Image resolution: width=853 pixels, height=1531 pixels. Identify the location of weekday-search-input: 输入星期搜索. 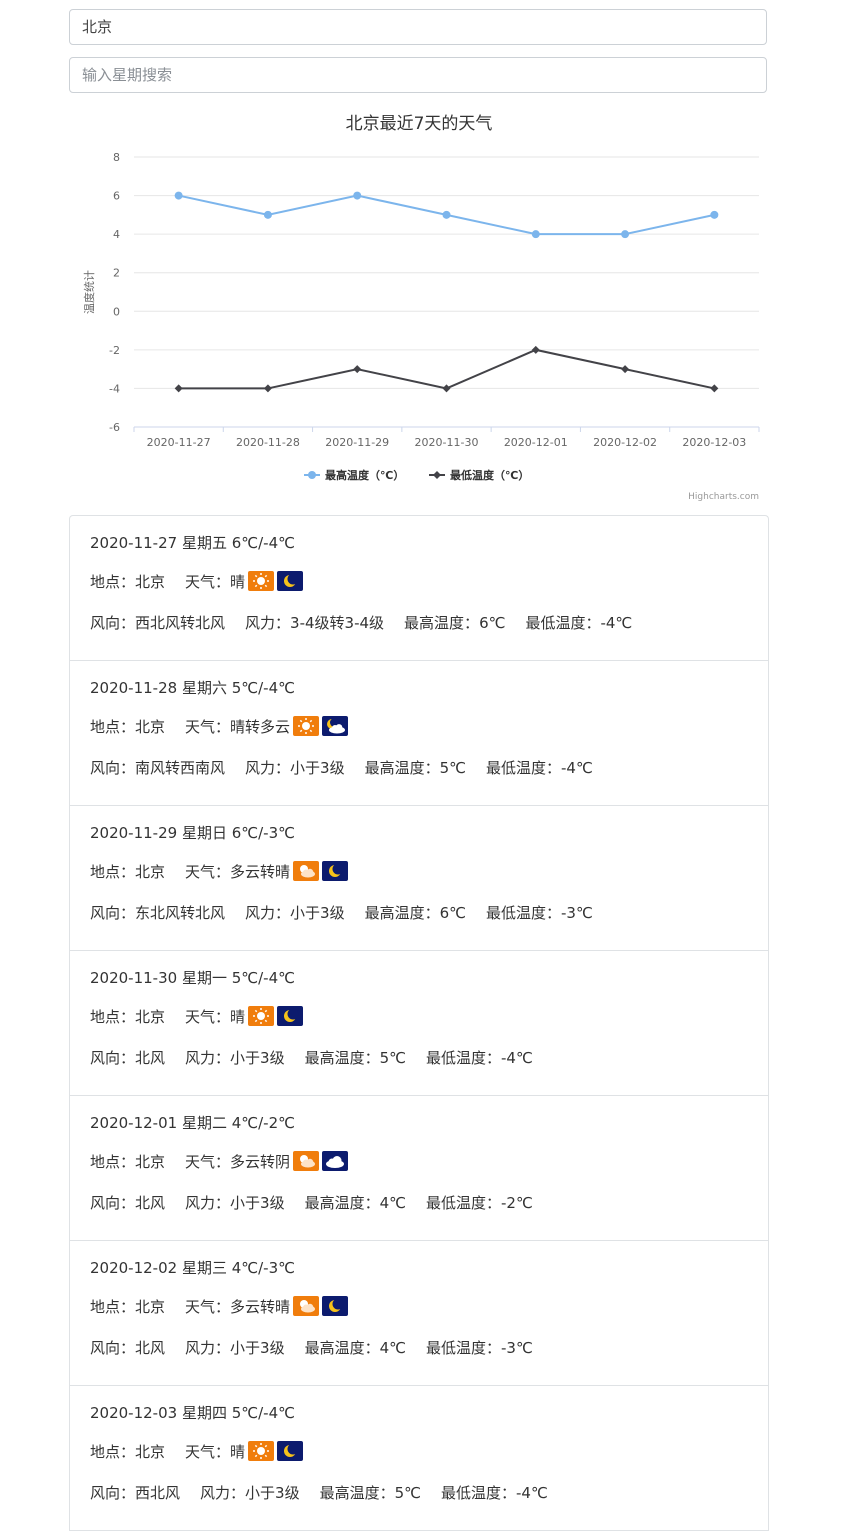
(418, 75).